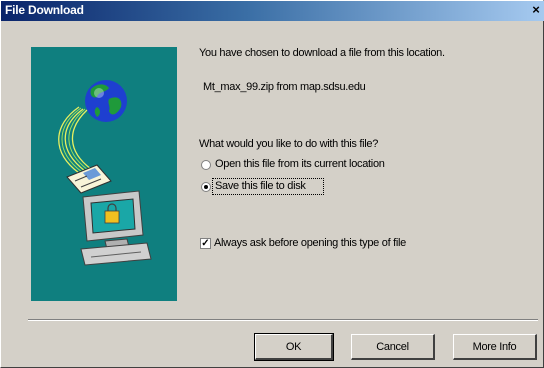  I want to click on window-title: File Download, so click(44, 10).